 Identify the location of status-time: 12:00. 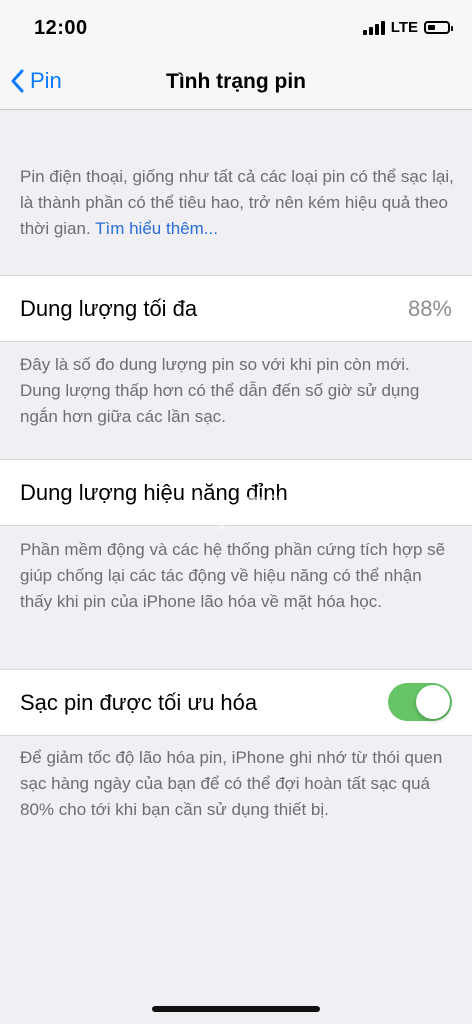
(61, 28).